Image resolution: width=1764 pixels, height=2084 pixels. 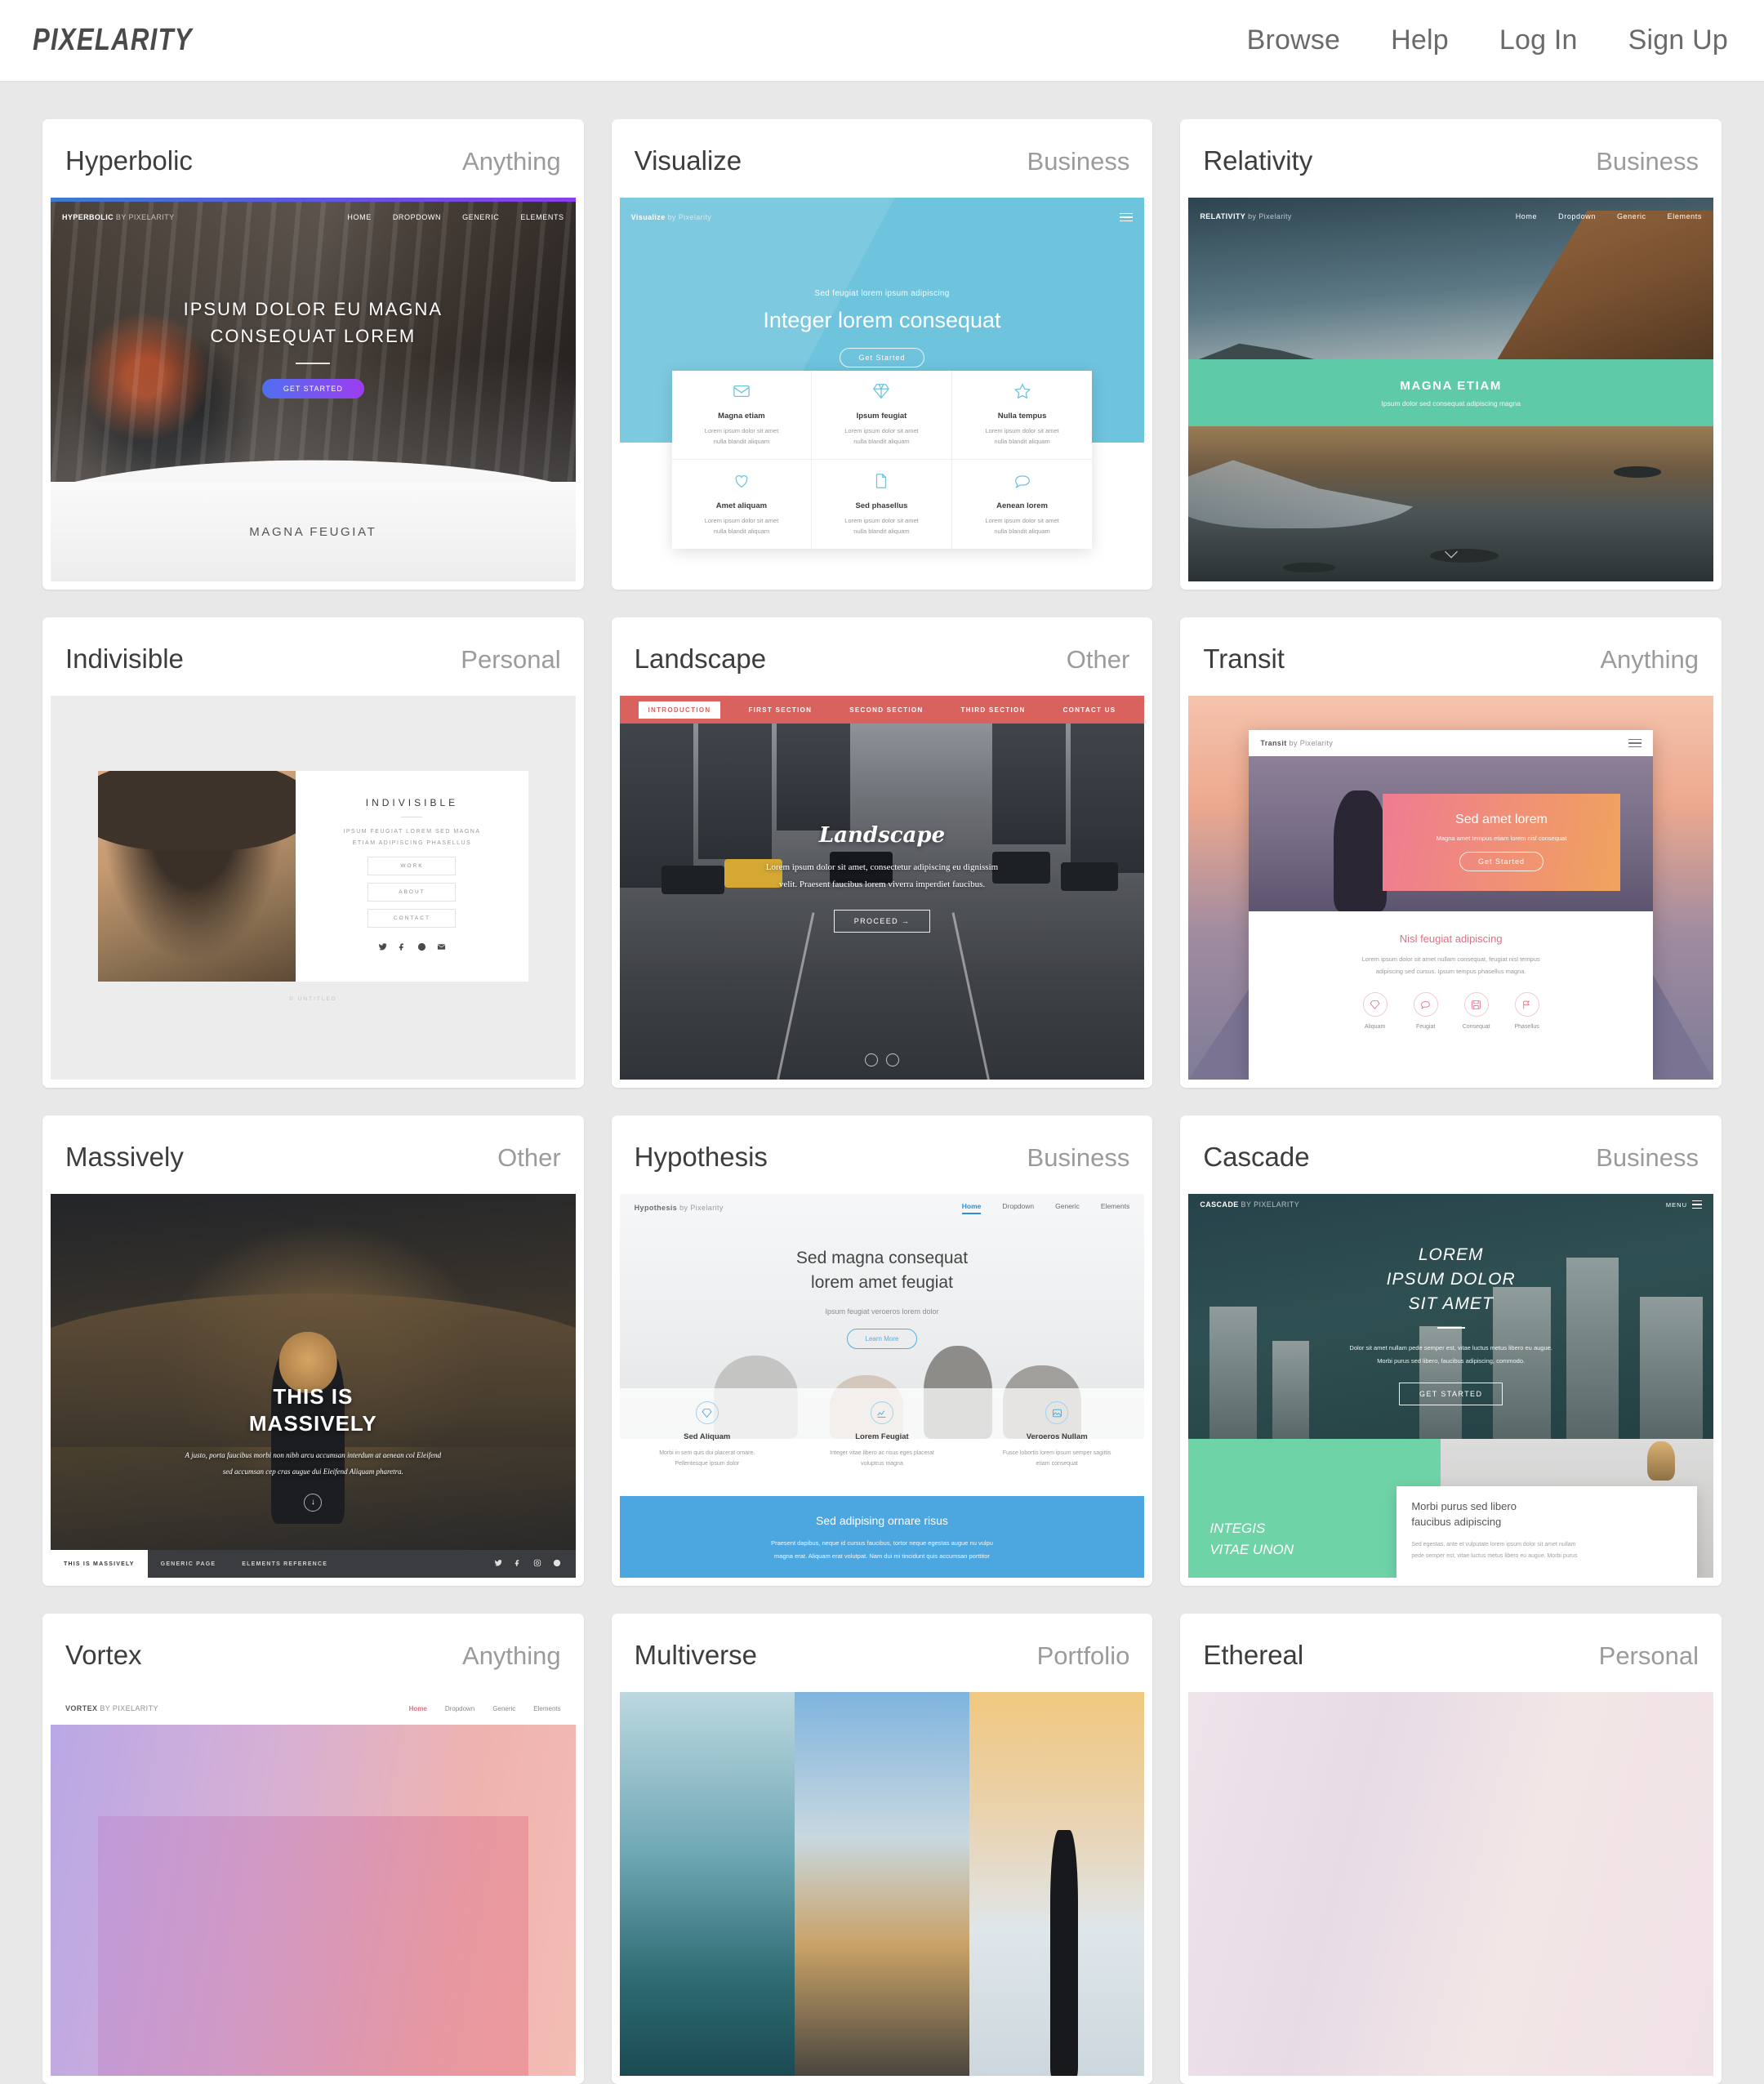 What do you see at coordinates (412, 893) in the screenshot?
I see `about-button: ABOUT` at bounding box center [412, 893].